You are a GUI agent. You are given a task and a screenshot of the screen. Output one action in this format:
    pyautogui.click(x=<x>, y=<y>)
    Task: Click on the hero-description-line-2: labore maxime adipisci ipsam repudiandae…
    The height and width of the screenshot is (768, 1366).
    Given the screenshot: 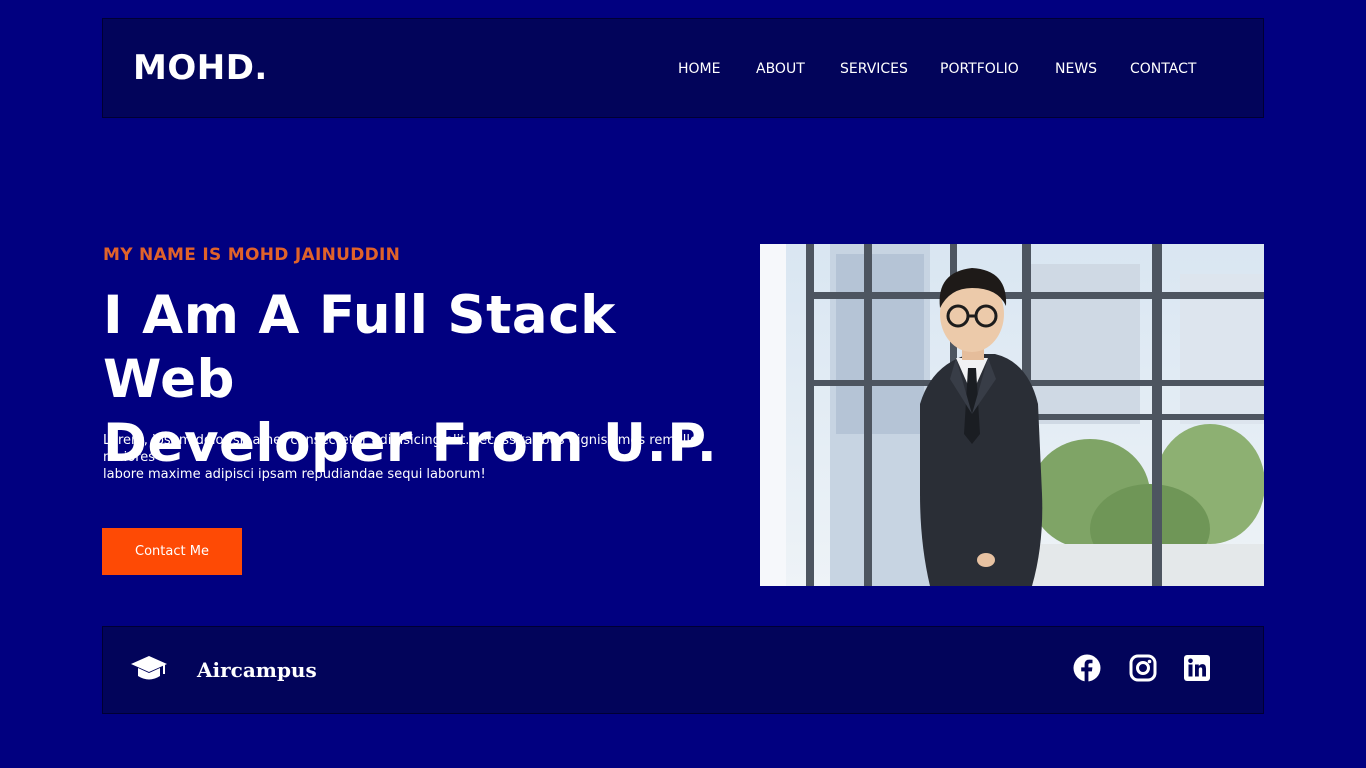 What is the action you would take?
    pyautogui.click(x=294, y=474)
    